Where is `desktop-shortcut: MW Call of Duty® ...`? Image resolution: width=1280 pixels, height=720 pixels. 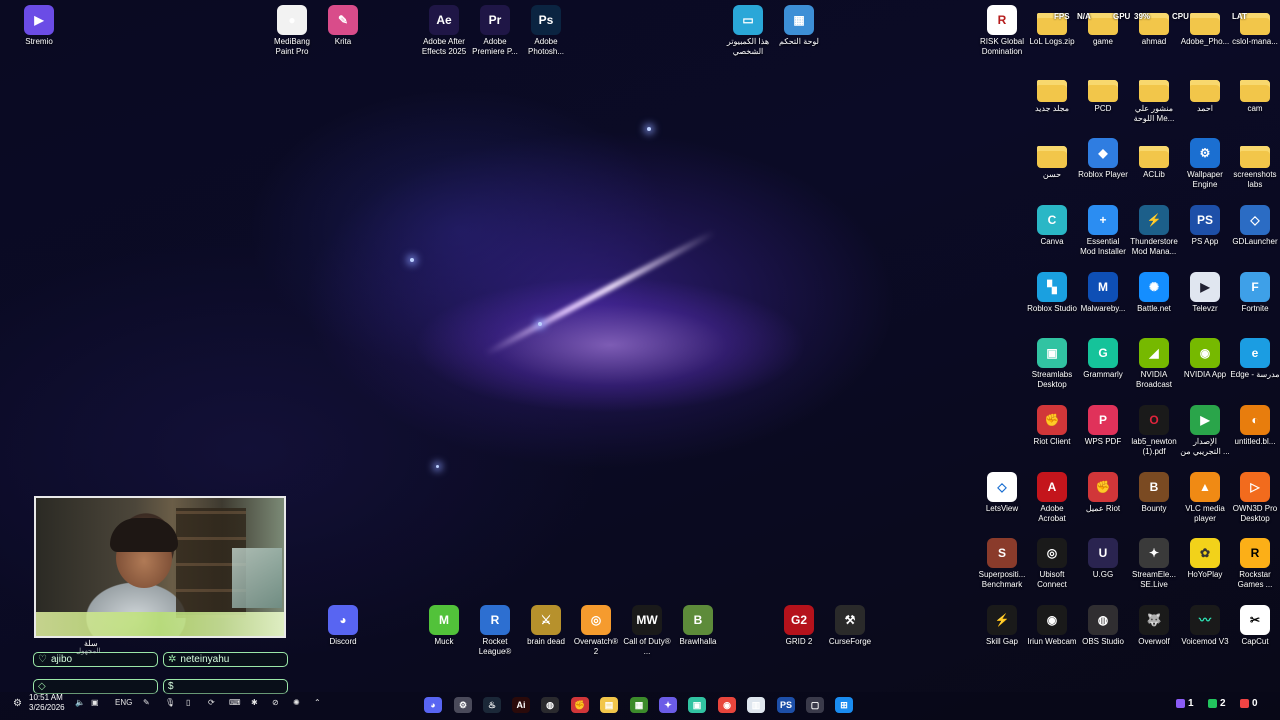 desktop-shortcut: MW Call of Duty® ... is located at coordinates (647, 631).